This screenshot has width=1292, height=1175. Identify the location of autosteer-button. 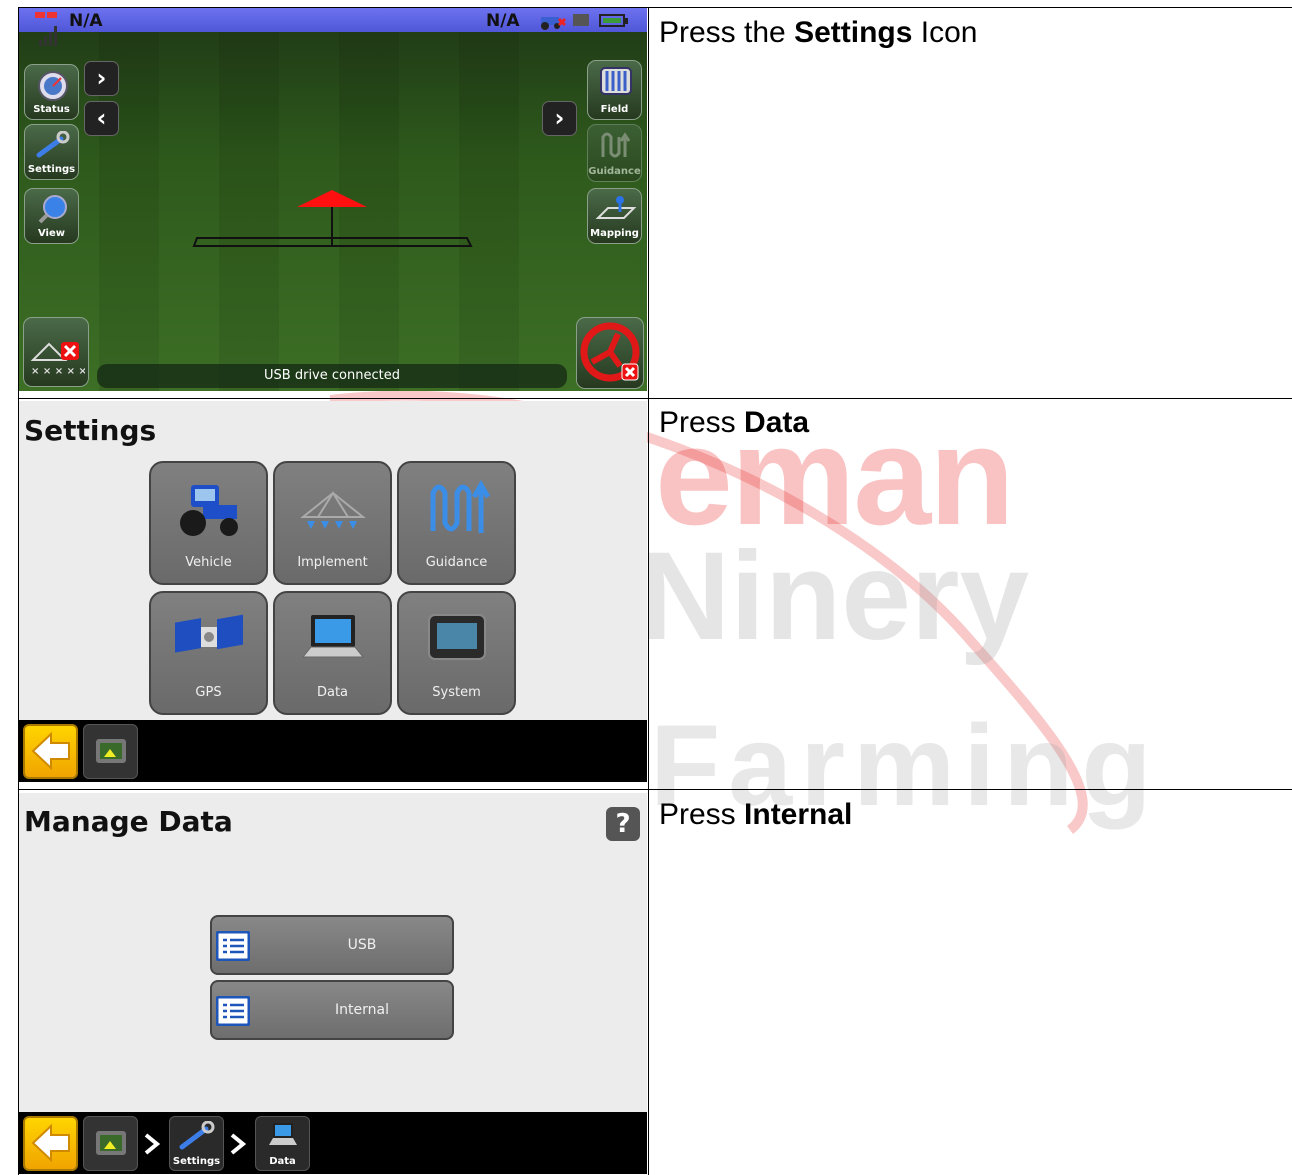
(610, 353).